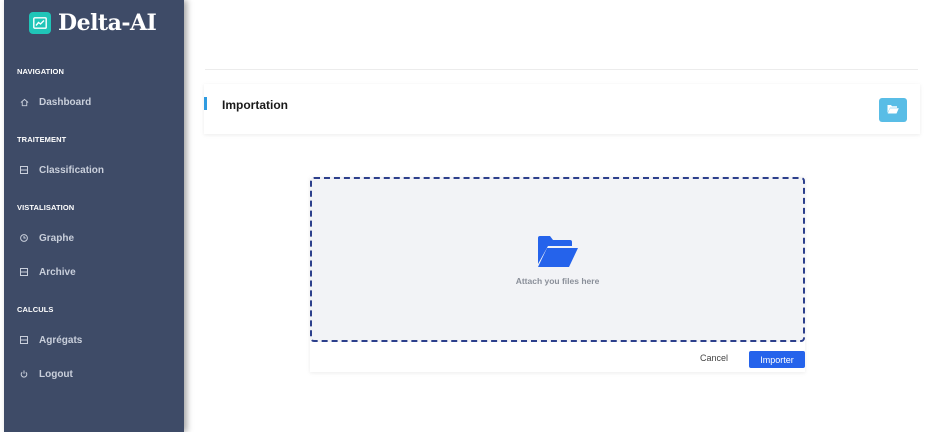  I want to click on dropzone-hint: Attach you files here, so click(557, 281).